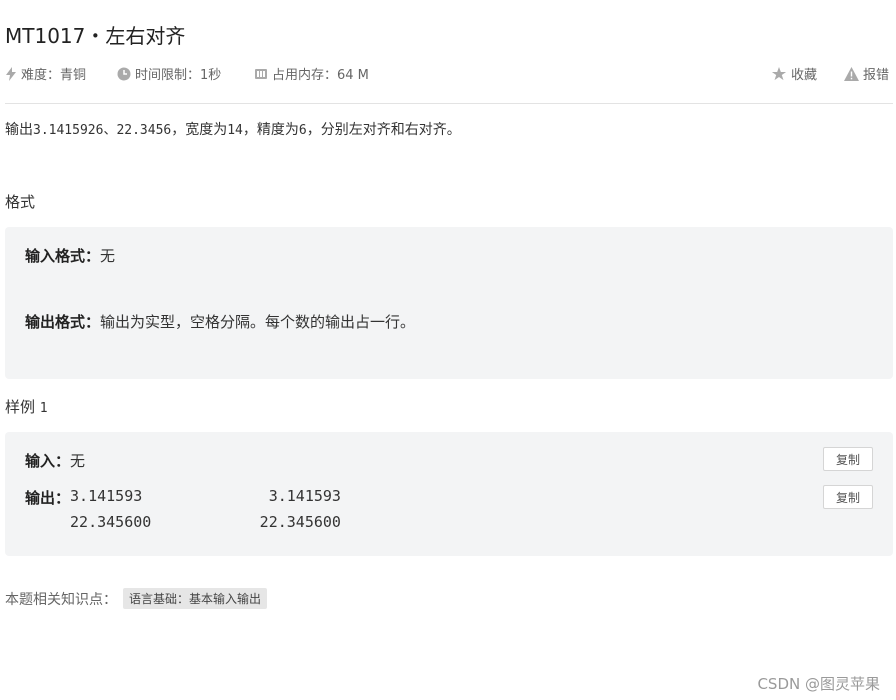  Describe the element at coordinates (205, 522) in the screenshot. I see `sample-output-line: 22.345600 22.345600` at that location.